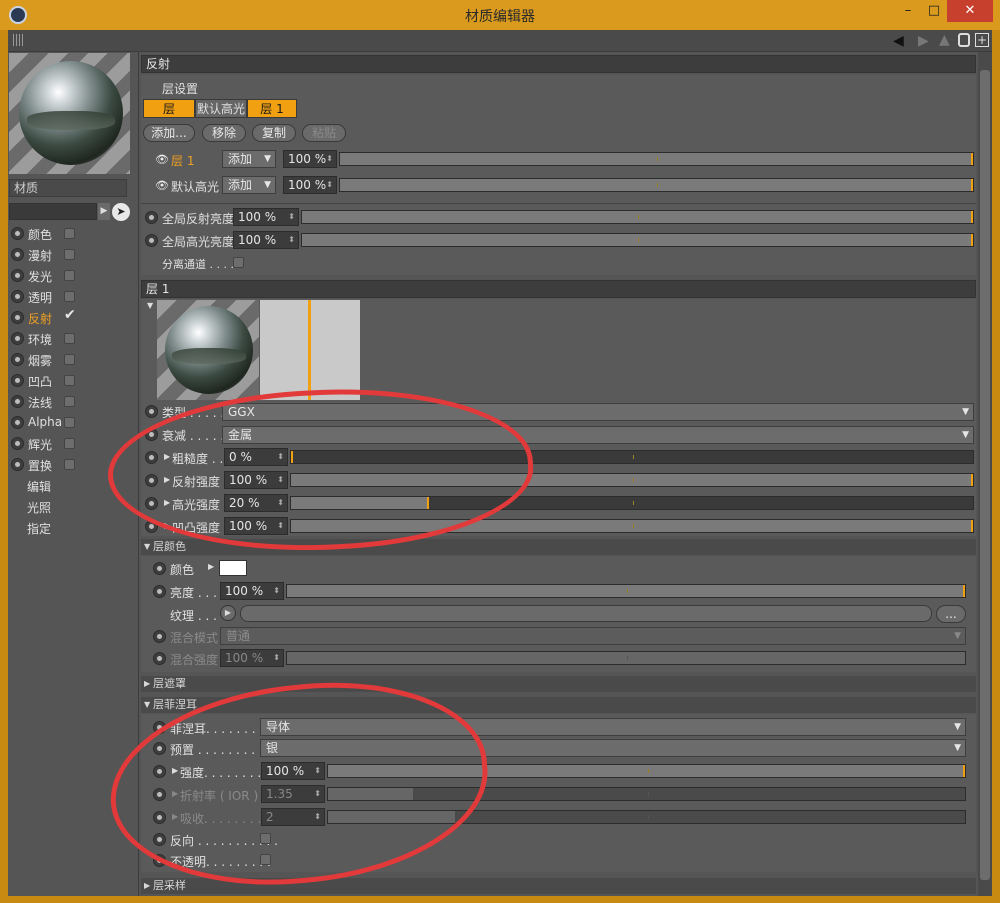 The height and width of the screenshot is (903, 1000). What do you see at coordinates (985, 475) in the screenshot?
I see `scrollbar-thumb` at bounding box center [985, 475].